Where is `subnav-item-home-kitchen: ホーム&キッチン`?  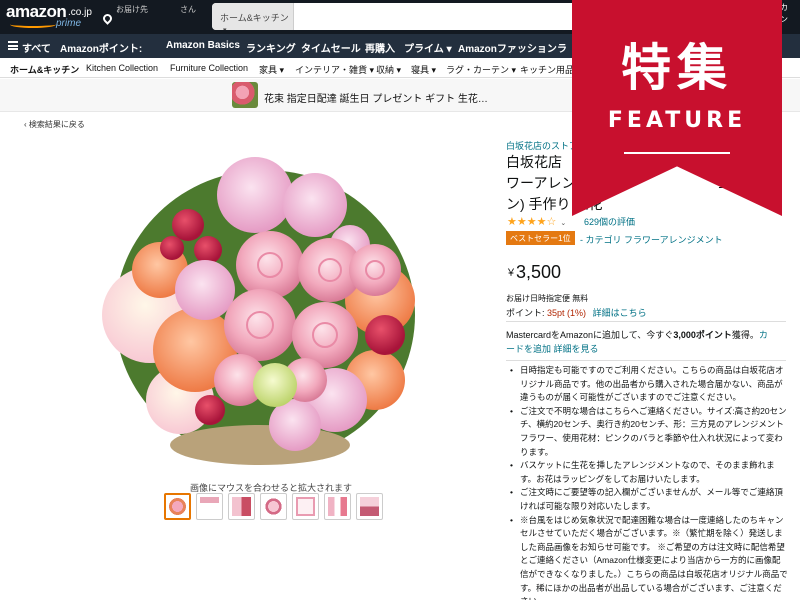 subnav-item-home-kitchen: ホーム&キッチン is located at coordinates (44, 69).